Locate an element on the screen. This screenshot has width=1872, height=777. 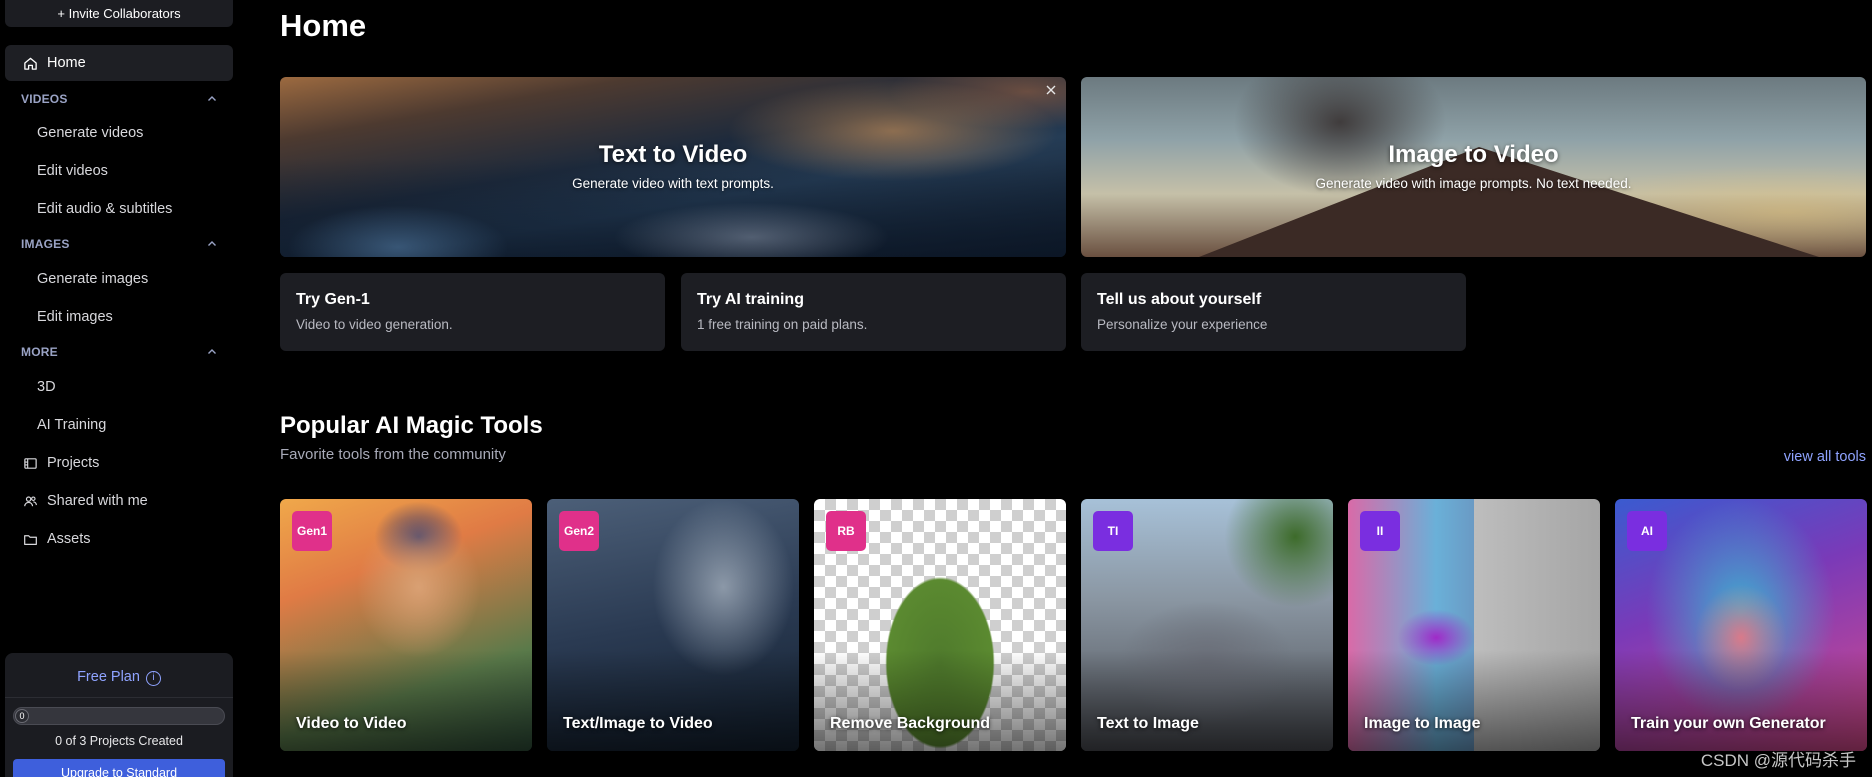
banner-title: Image to Video is located at coordinates (1473, 154).